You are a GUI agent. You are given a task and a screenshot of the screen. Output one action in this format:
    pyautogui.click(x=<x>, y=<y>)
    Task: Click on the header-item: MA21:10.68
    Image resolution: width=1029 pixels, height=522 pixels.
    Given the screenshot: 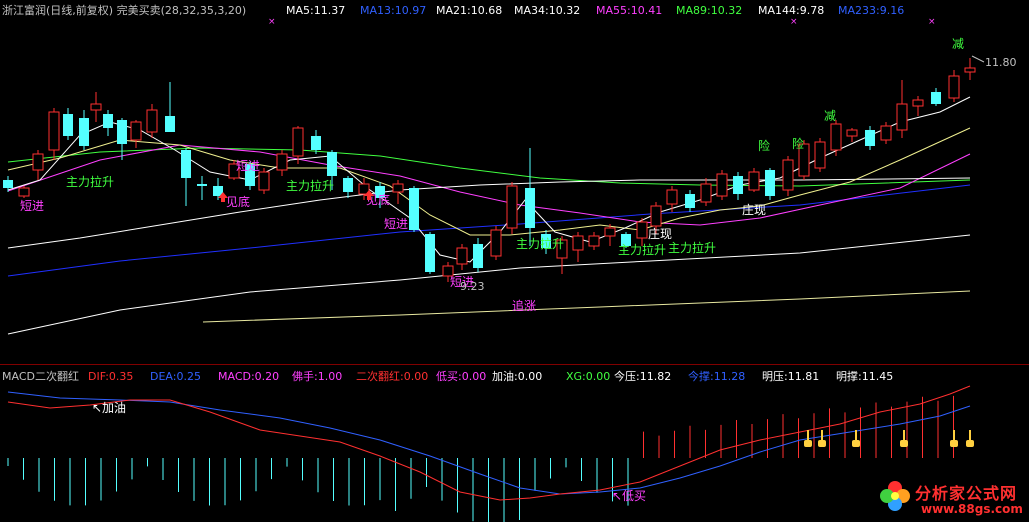 What is the action you would take?
    pyautogui.click(x=469, y=10)
    